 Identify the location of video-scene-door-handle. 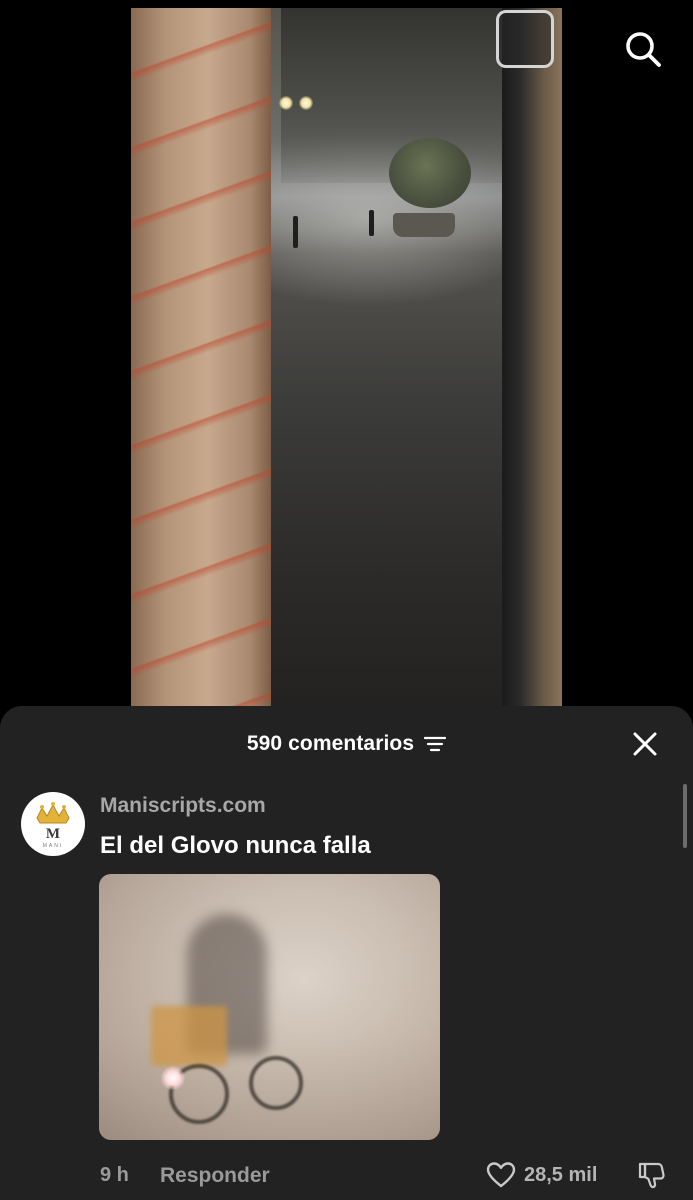
(525, 39).